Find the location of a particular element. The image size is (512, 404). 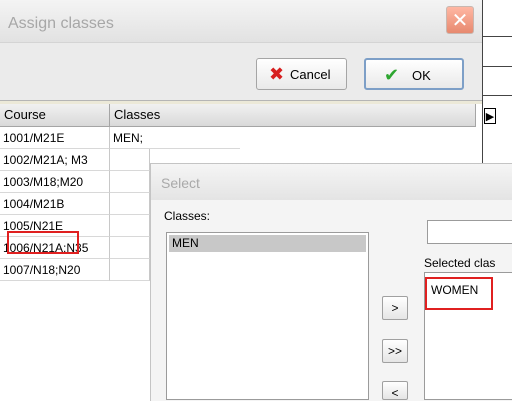

select-dialog-titlebar: Select is located at coordinates (331, 182).